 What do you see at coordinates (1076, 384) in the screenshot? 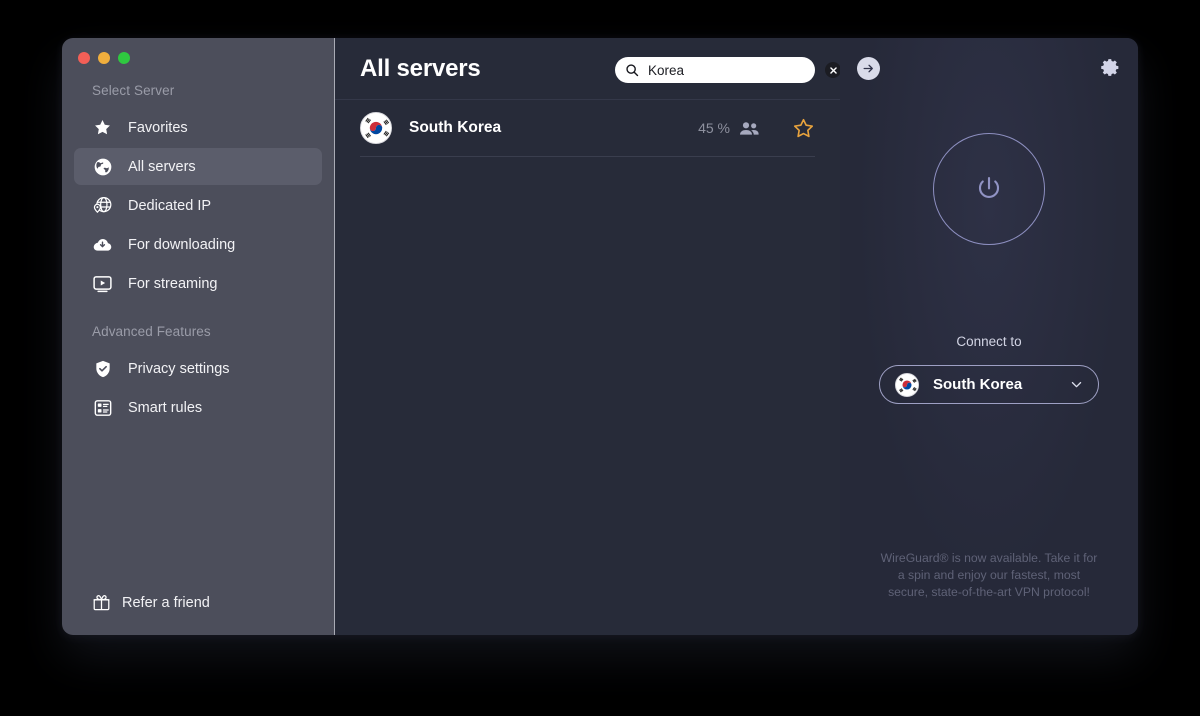
I see `chevron-down-icon` at bounding box center [1076, 384].